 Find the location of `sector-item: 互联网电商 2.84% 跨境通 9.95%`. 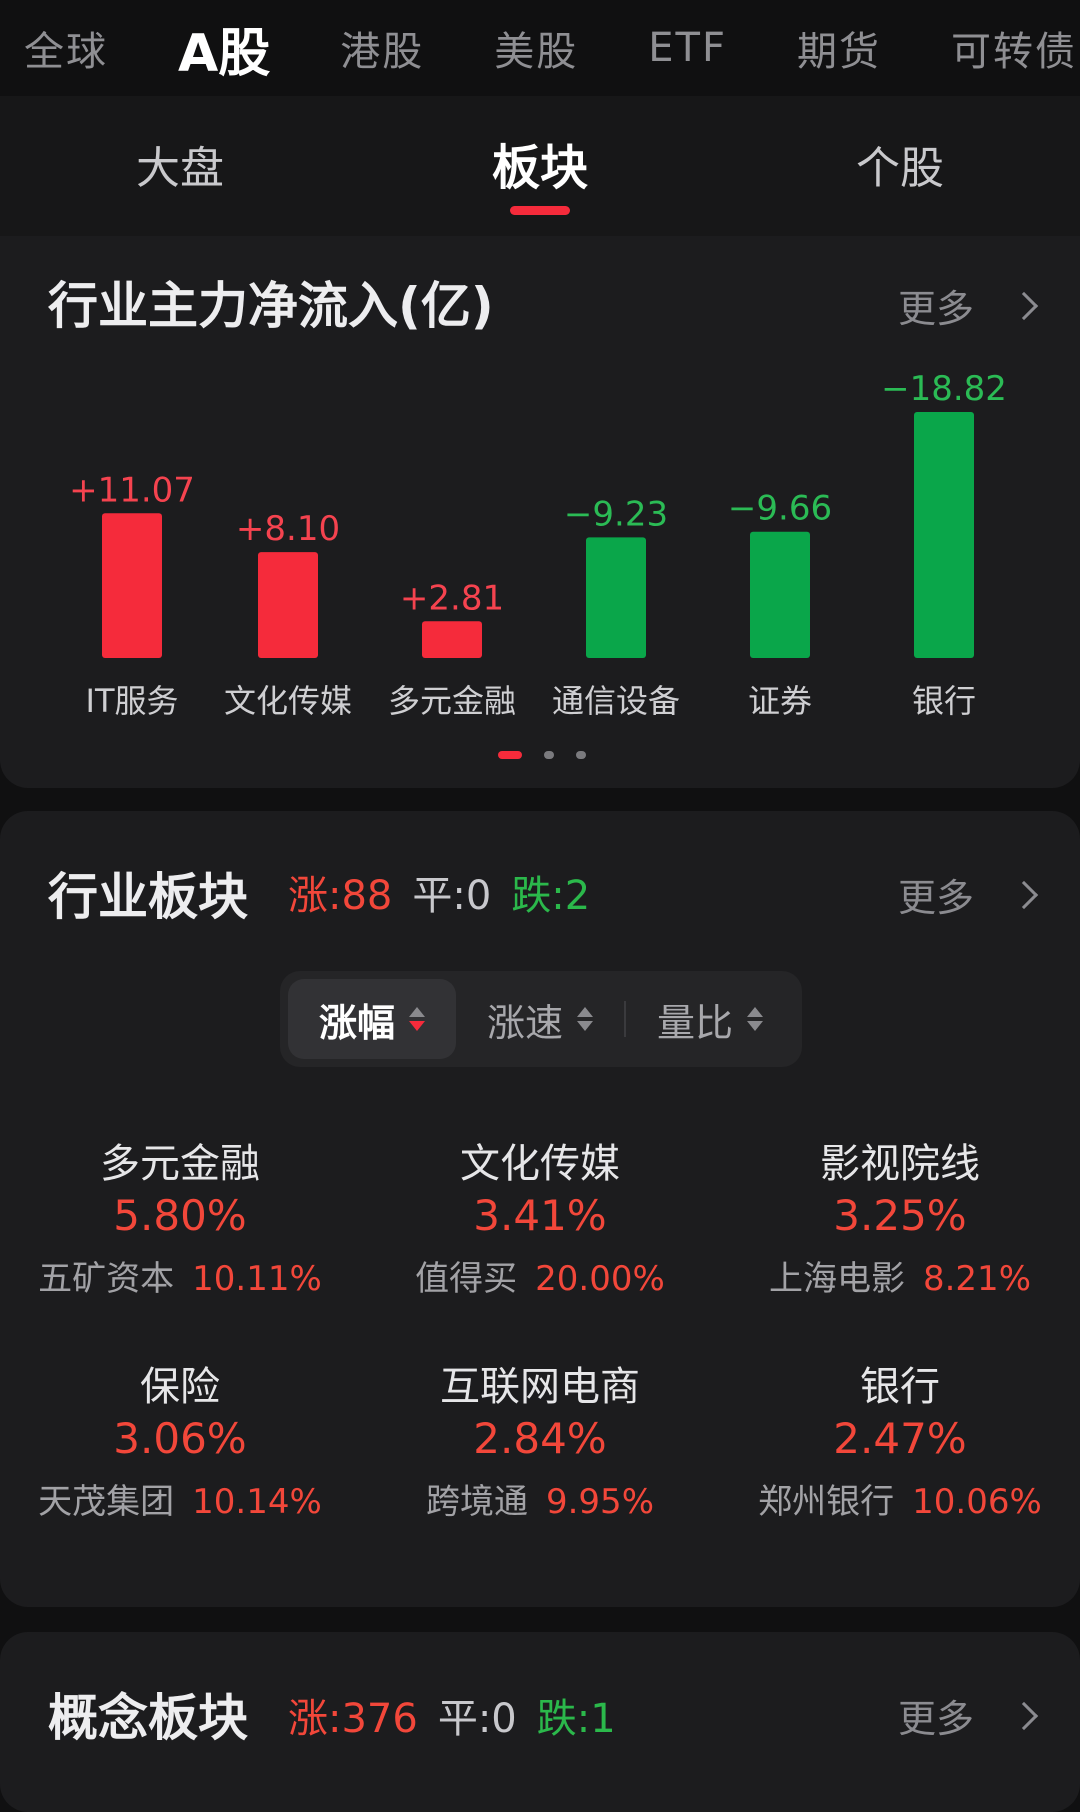

sector-item: 互联网电商 2.84% 跨境通 9.95% is located at coordinates (540, 1438).